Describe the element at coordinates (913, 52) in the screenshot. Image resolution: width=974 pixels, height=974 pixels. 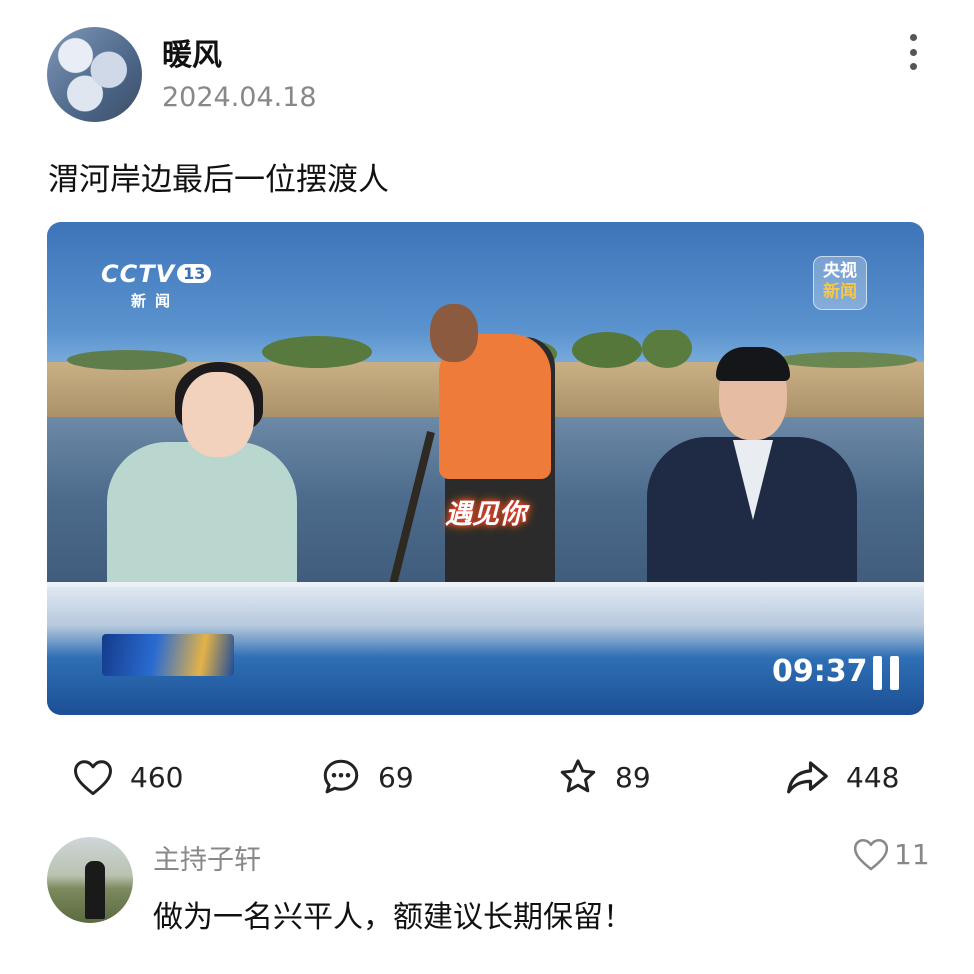
I see `more-options-icon` at that location.